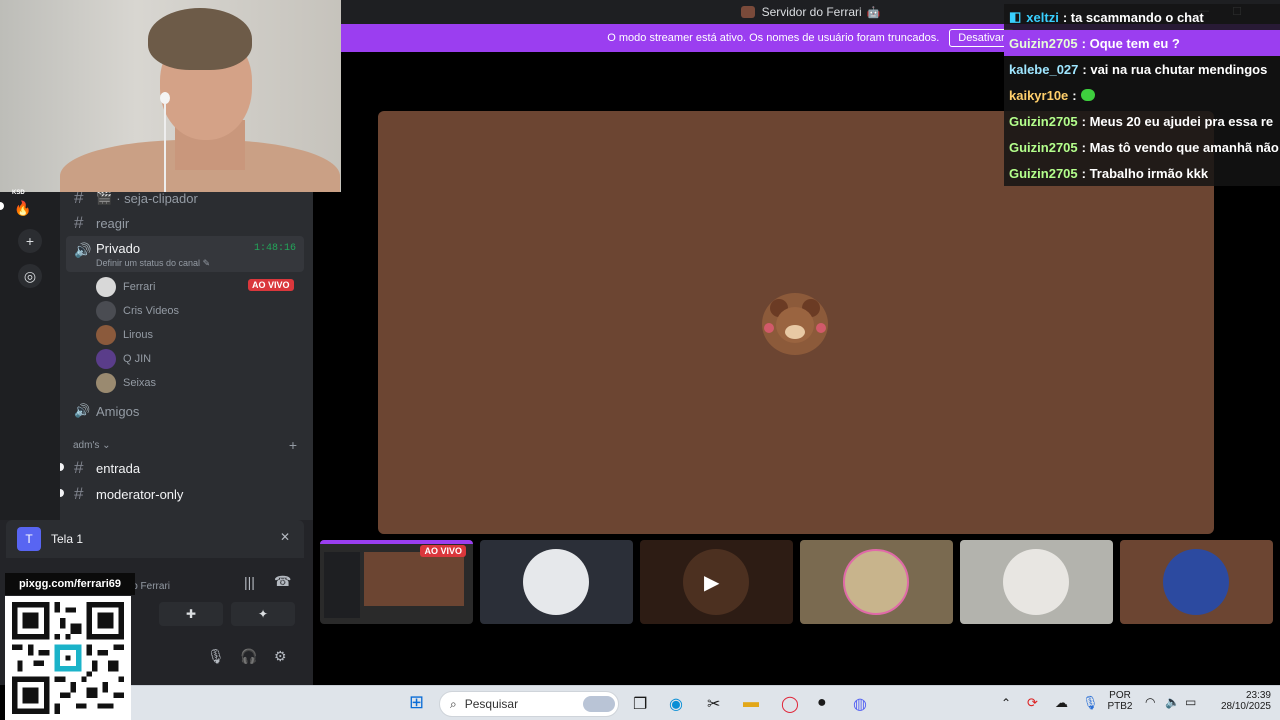 This screenshot has height=720, width=1280. What do you see at coordinates (118, 411) in the screenshot?
I see `channel-label: Amigos` at bounding box center [118, 411].